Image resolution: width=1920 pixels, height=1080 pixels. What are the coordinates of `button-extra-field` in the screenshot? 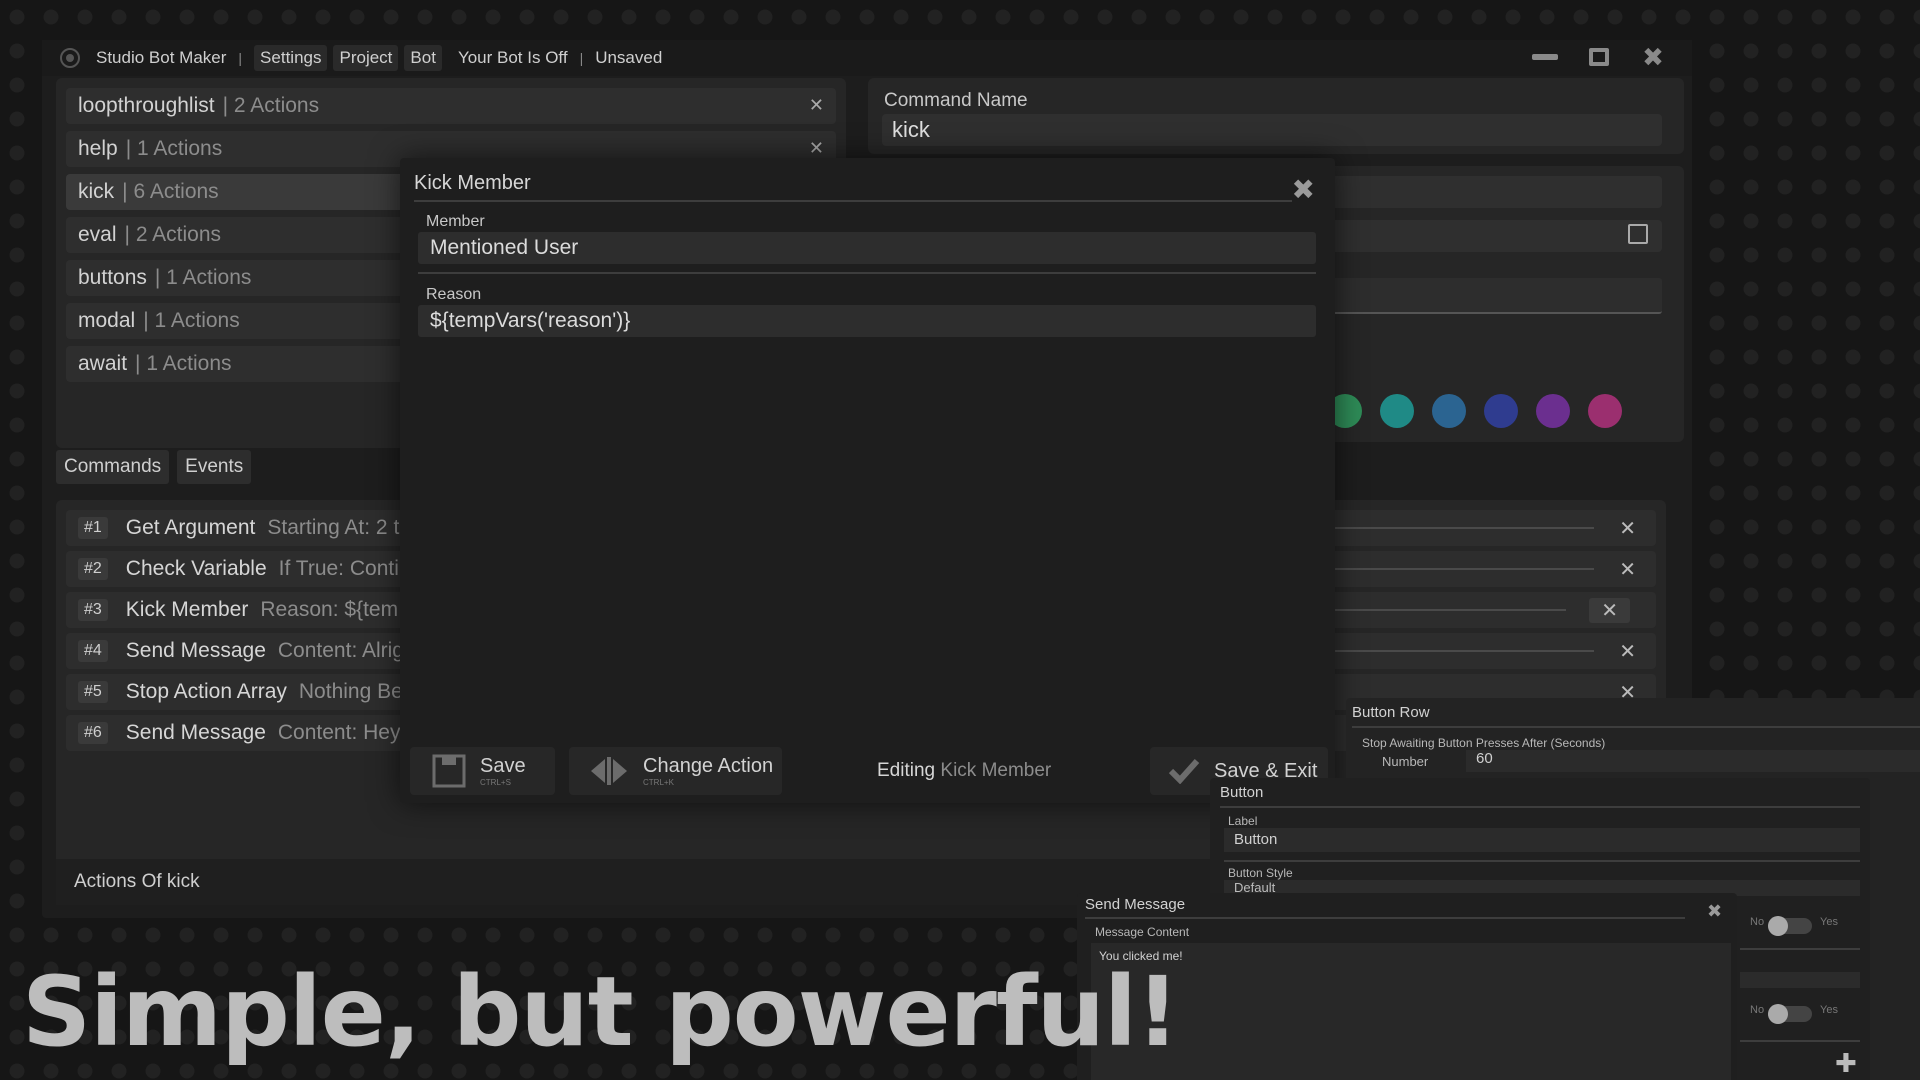 It's located at (1800, 980).